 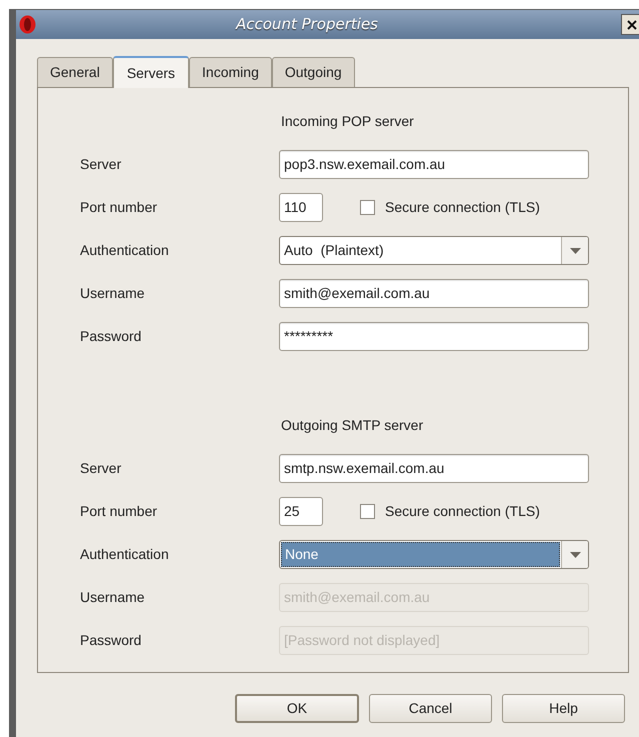 I want to click on close-icon, so click(x=632, y=25).